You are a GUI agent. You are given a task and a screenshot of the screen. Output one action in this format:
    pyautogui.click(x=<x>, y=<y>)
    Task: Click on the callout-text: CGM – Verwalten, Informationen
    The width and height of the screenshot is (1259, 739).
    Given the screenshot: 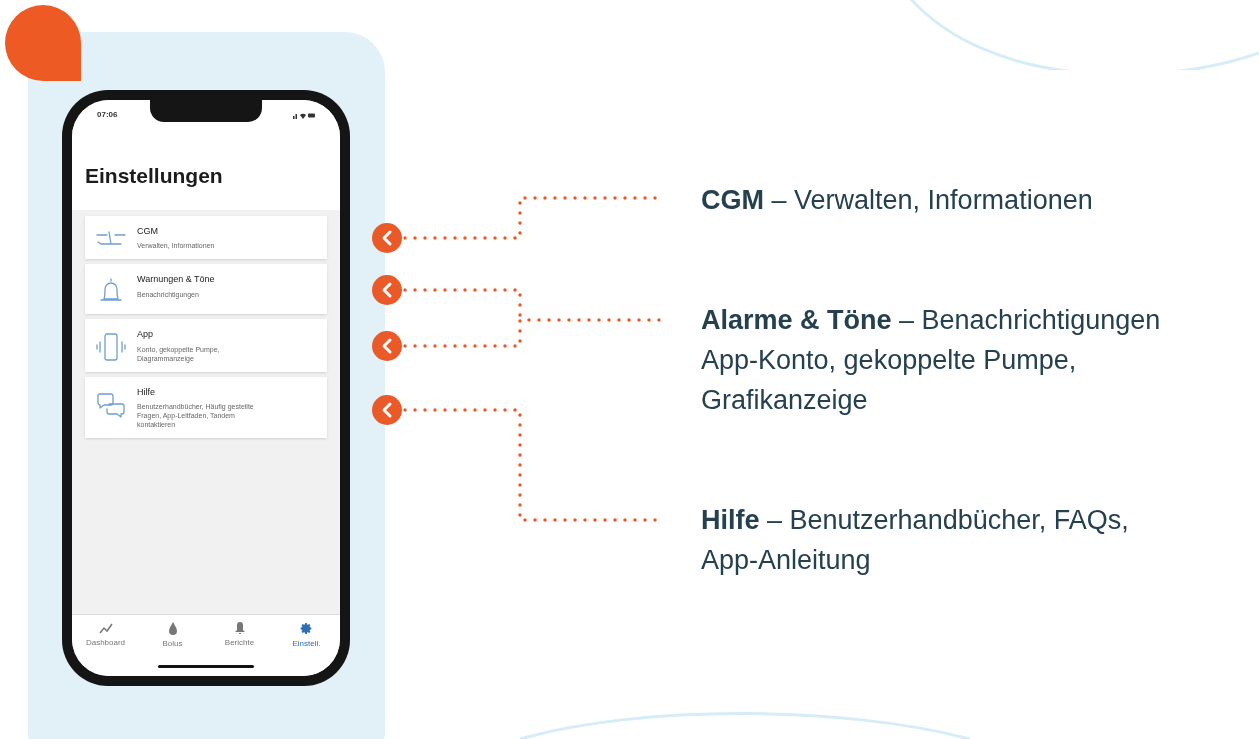 What is the action you would take?
    pyautogui.click(x=897, y=200)
    